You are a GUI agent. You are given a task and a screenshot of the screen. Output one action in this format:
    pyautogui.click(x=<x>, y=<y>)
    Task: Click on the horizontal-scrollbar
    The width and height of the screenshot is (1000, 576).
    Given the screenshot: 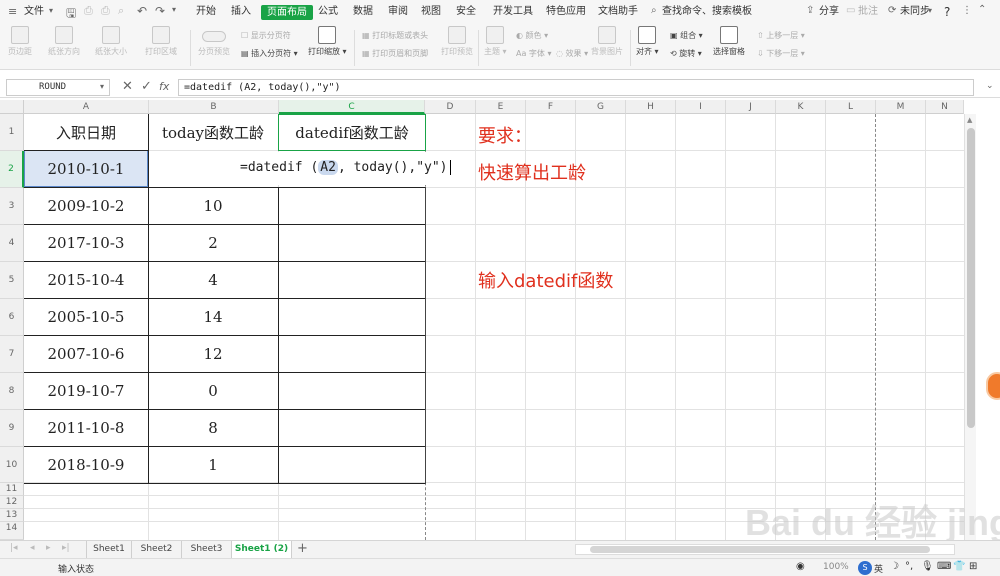 What is the action you would take?
    pyautogui.click(x=765, y=549)
    